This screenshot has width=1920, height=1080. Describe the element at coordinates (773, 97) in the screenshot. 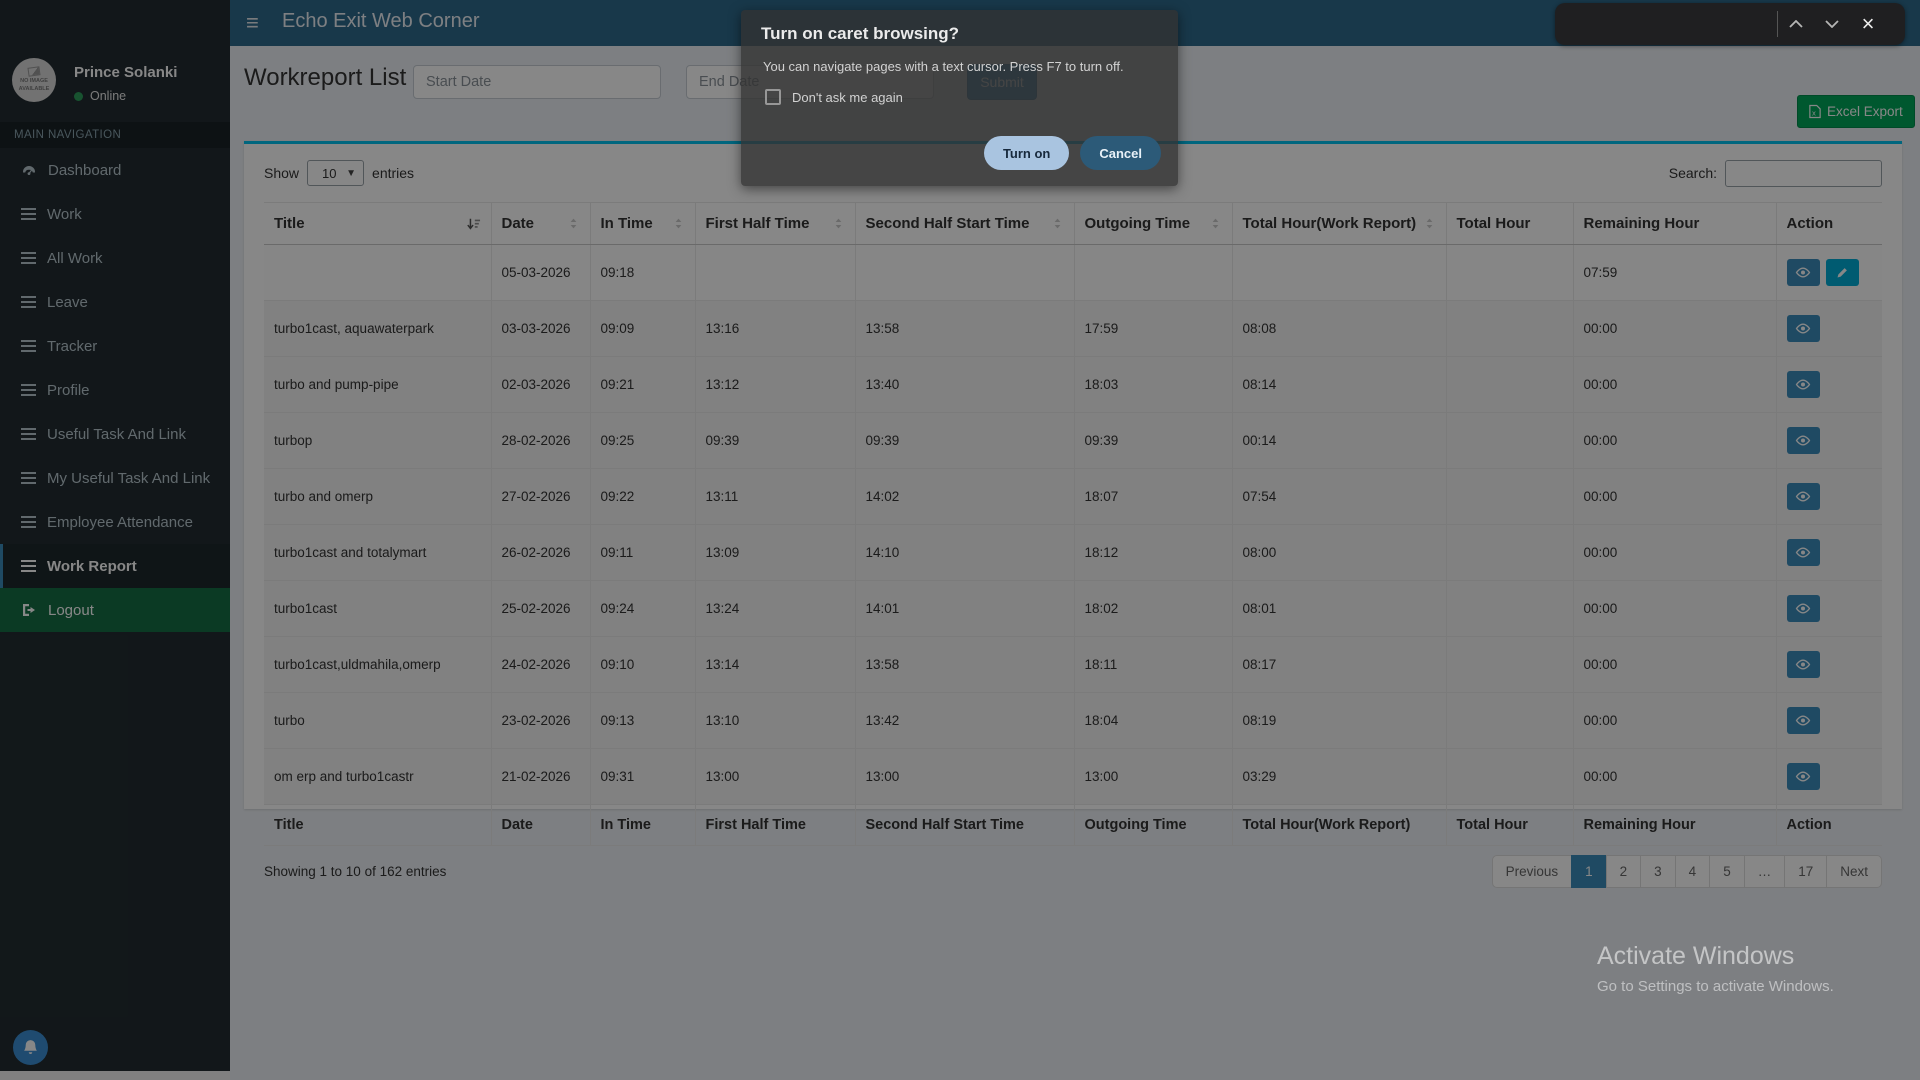

I see `checkbox-unchecked-icon` at that location.